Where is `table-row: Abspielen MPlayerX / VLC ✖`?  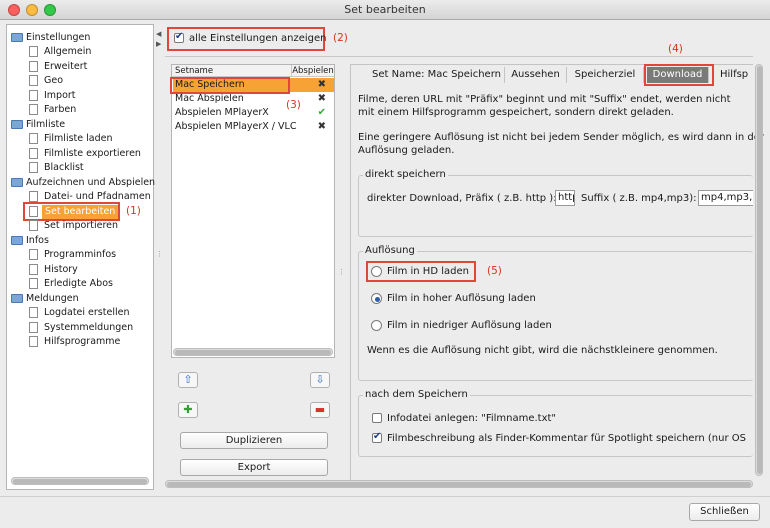
table-row: Abspielen MPlayerX / VLC ✖ is located at coordinates (253, 127).